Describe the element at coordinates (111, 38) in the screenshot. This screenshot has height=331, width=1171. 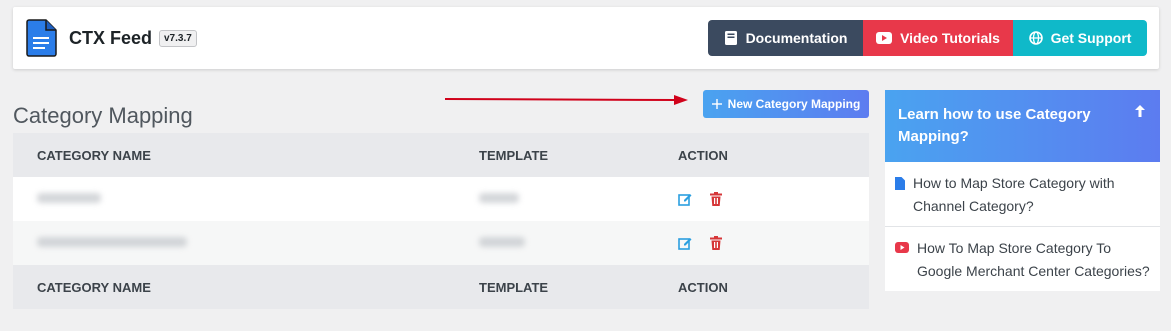
I see `brand-name: CTX Feed` at that location.